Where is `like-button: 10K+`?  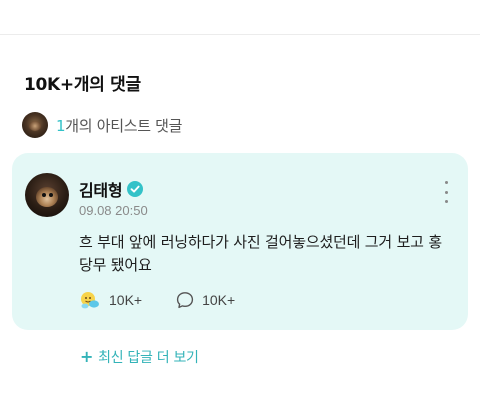 like-button: 10K+ is located at coordinates (110, 300).